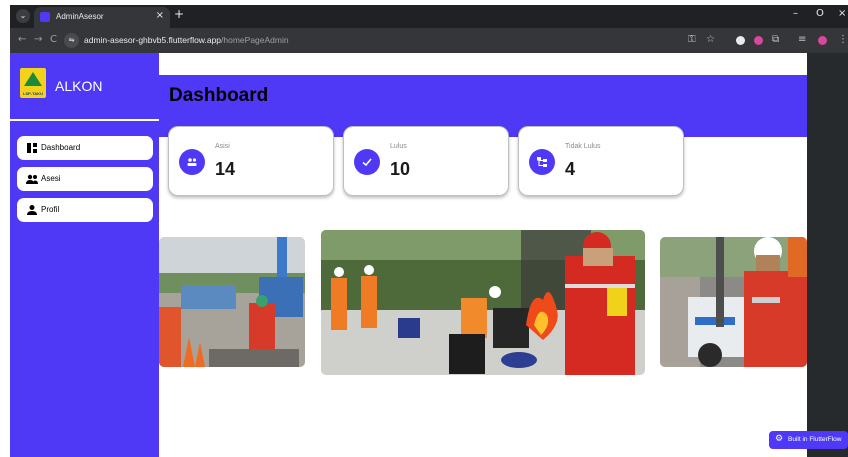 This screenshot has width=848, height=457. What do you see at coordinates (429, 16) in the screenshot?
I see `browser-tab-bar: ⌄ AdminAsesor × + – O ×` at bounding box center [429, 16].